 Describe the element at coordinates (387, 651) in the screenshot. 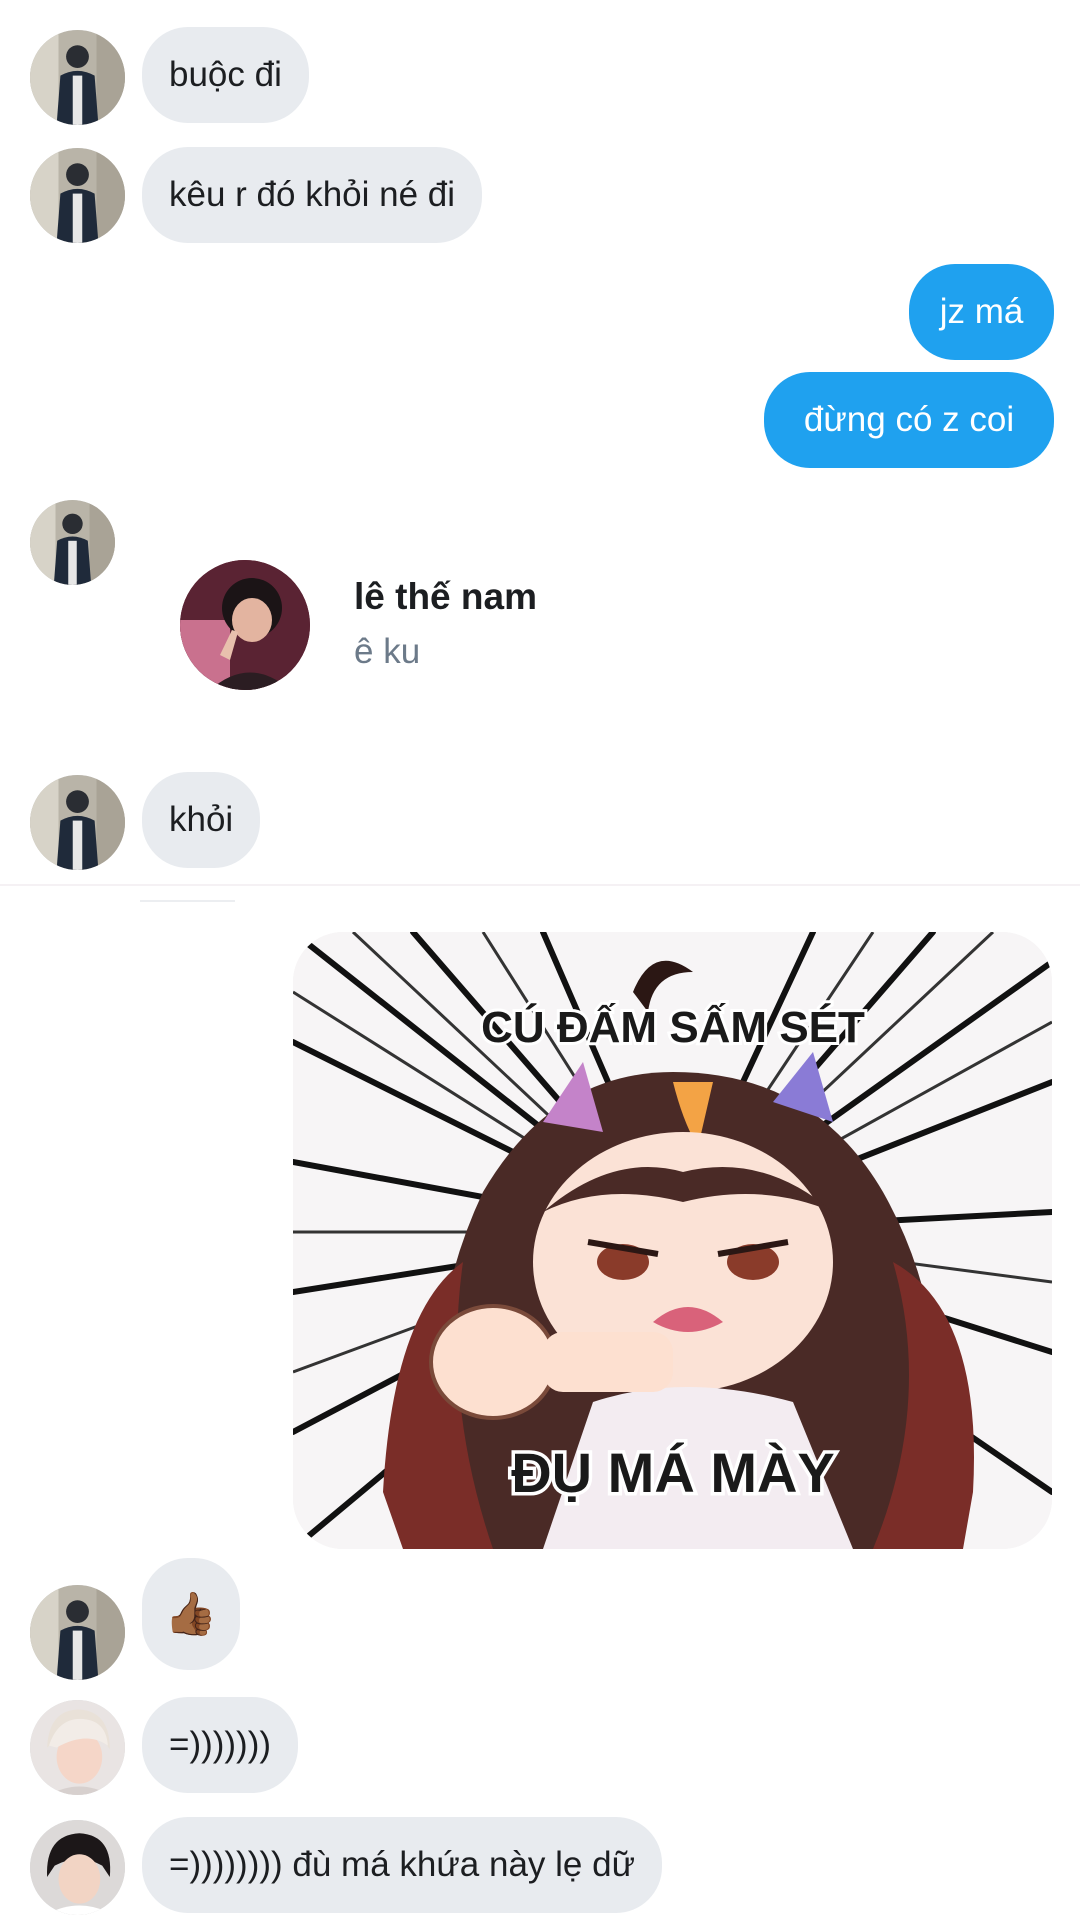

I see `contact-subtitle: ê ku` at that location.